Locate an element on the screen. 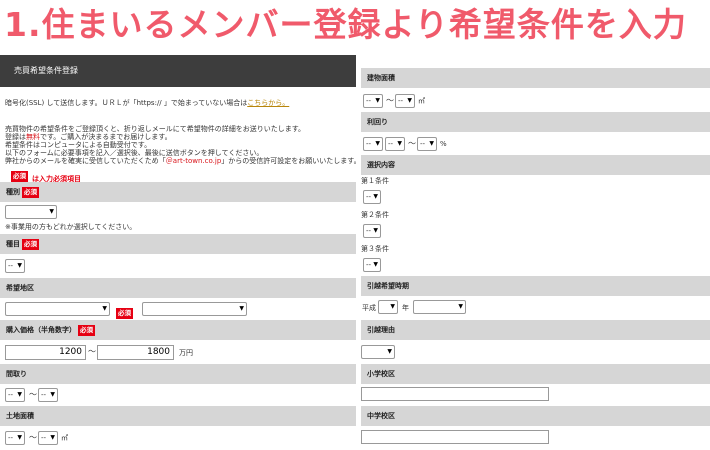  land-min-value: -- is located at coordinates (11, 438).